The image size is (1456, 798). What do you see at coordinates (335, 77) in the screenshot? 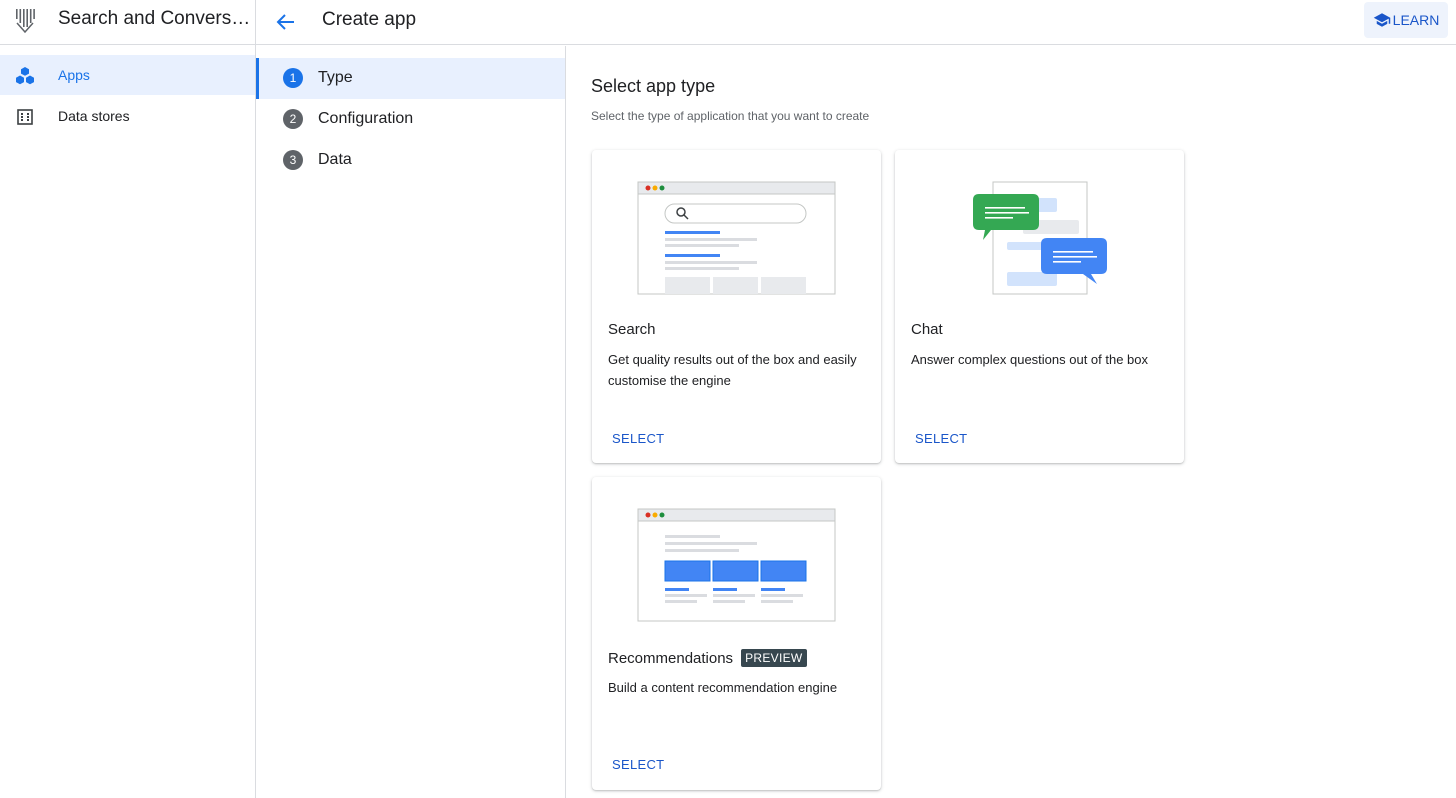
I see `step-label: Type` at bounding box center [335, 77].